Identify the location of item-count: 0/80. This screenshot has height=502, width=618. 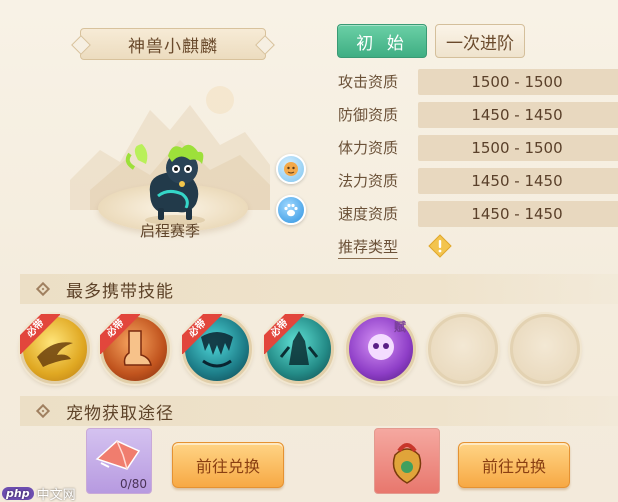
(133, 484).